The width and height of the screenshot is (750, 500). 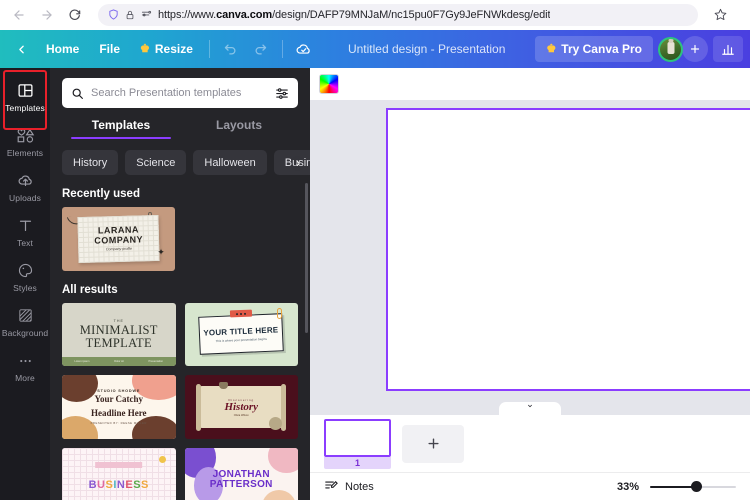 I want to click on history-headline: History, so click(x=241, y=406).